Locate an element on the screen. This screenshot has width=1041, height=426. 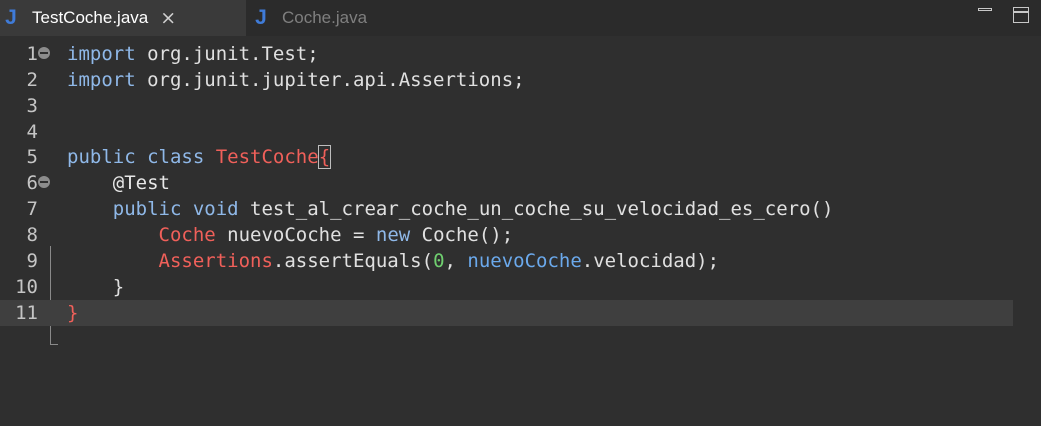
code-text: import org.junit.Test; is located at coordinates (193, 54).